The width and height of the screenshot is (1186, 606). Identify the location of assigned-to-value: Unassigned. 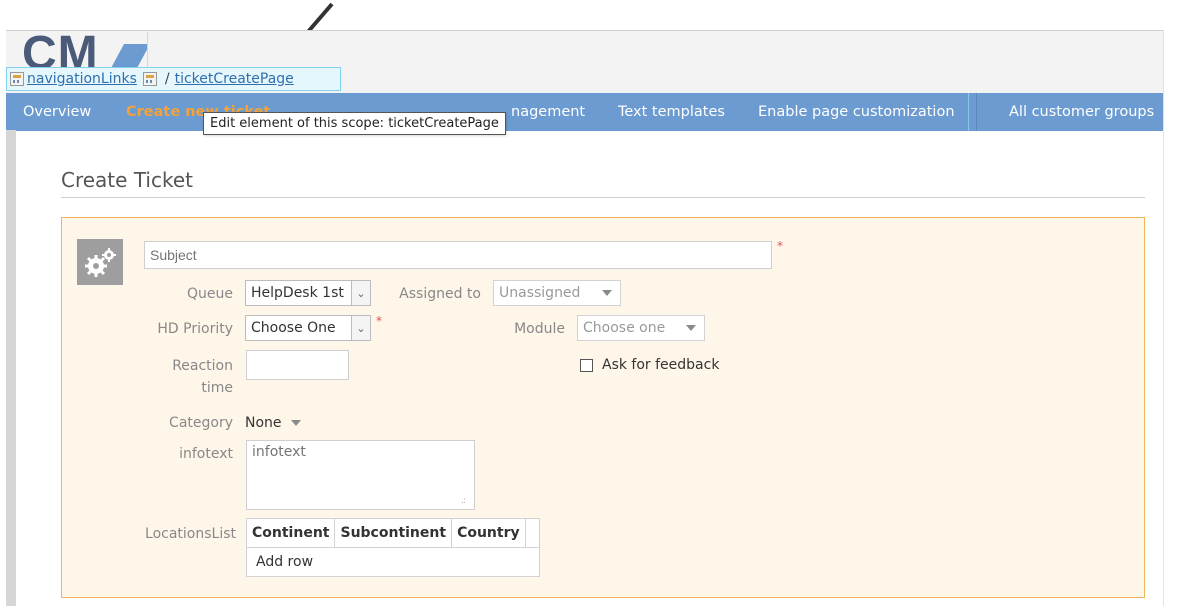
(540, 293).